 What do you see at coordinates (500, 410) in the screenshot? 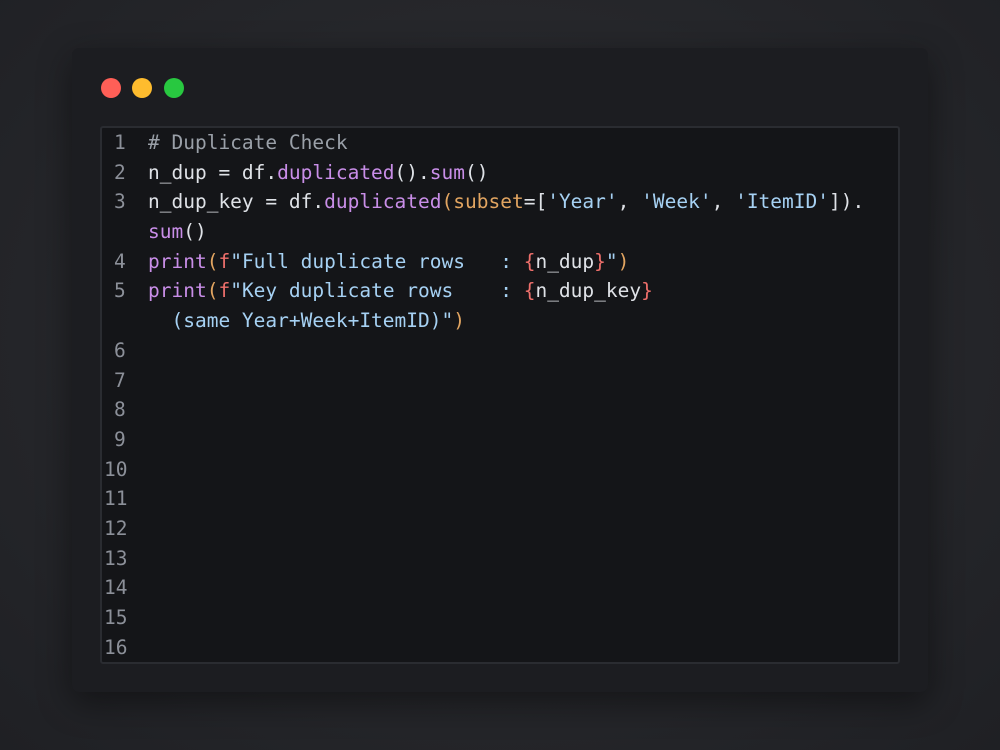
I see `code-line: 8` at bounding box center [500, 410].